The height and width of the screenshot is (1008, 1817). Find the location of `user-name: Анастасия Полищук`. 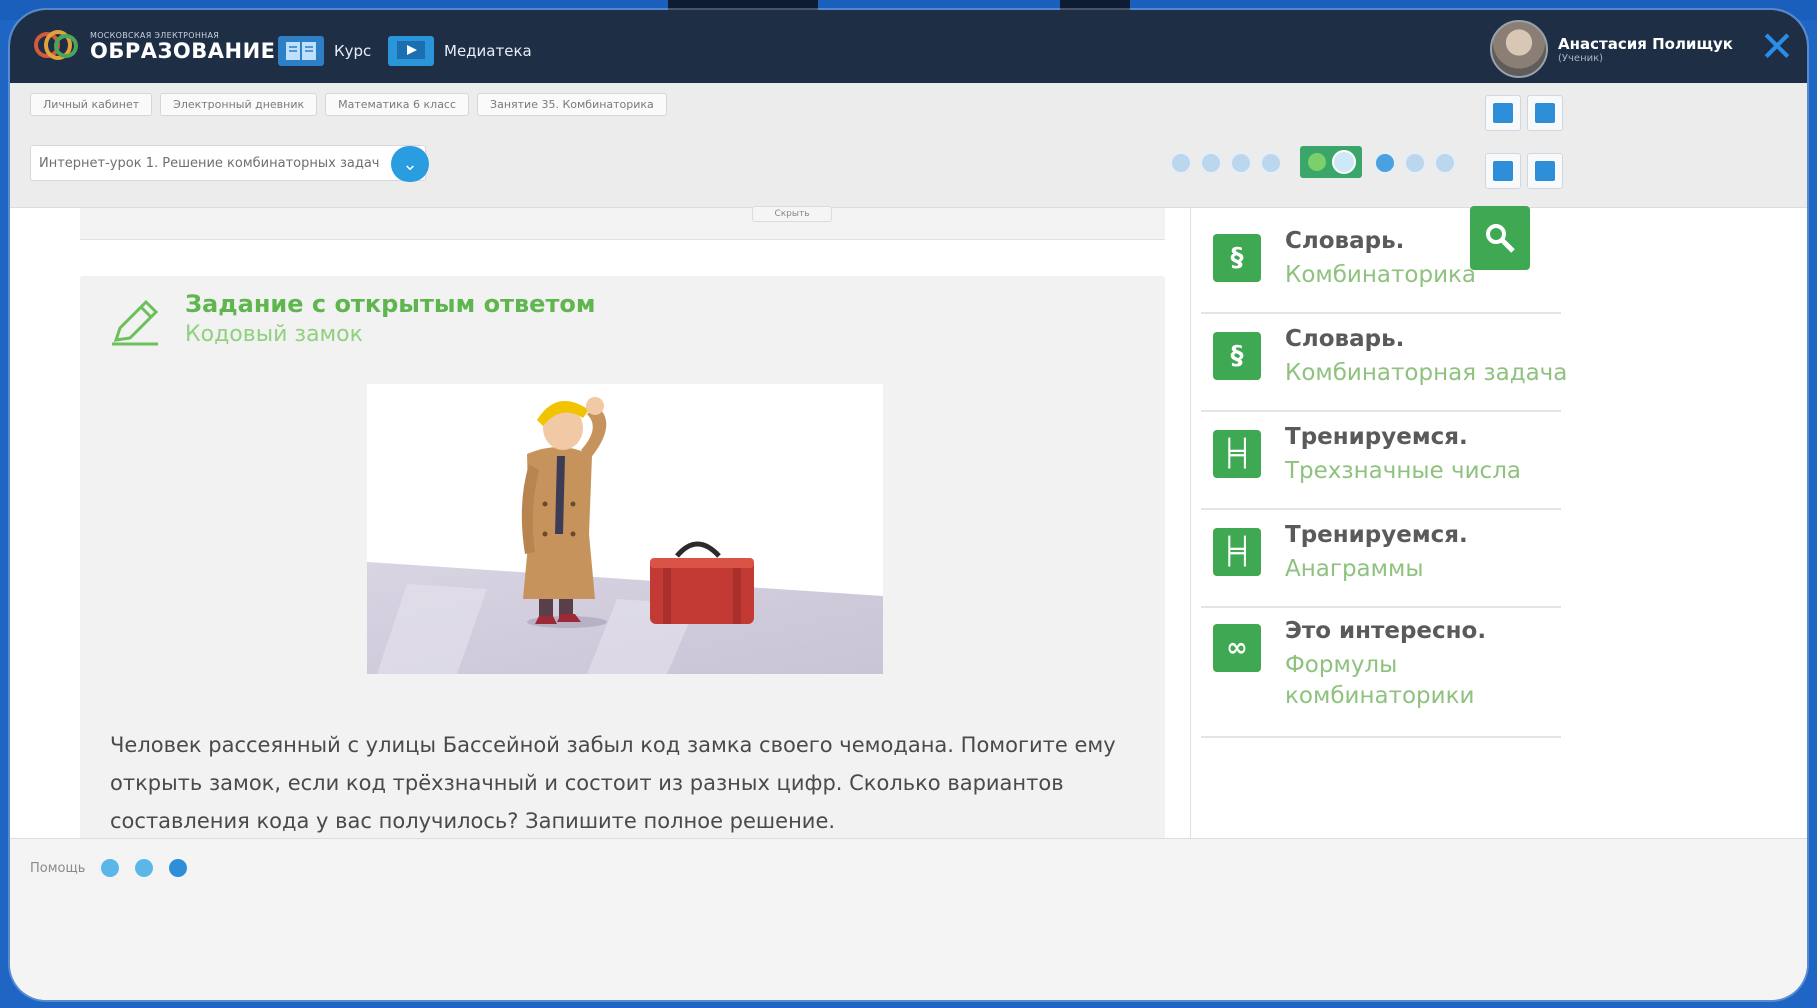

user-name: Анастасия Полищук is located at coordinates (1645, 43).